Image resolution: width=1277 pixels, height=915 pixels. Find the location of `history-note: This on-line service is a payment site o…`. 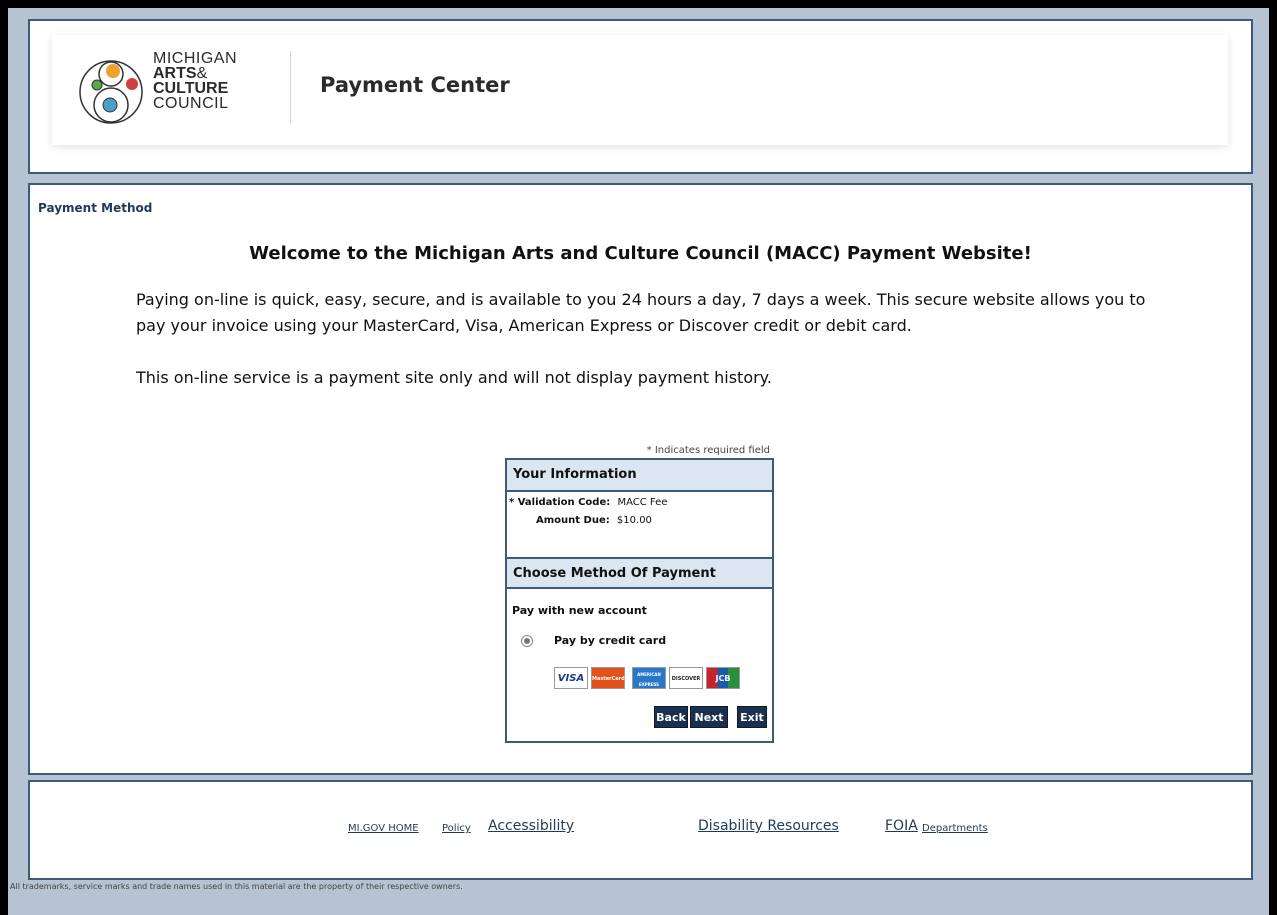

history-note: This on-line service is a payment site o… is located at coordinates (454, 377).